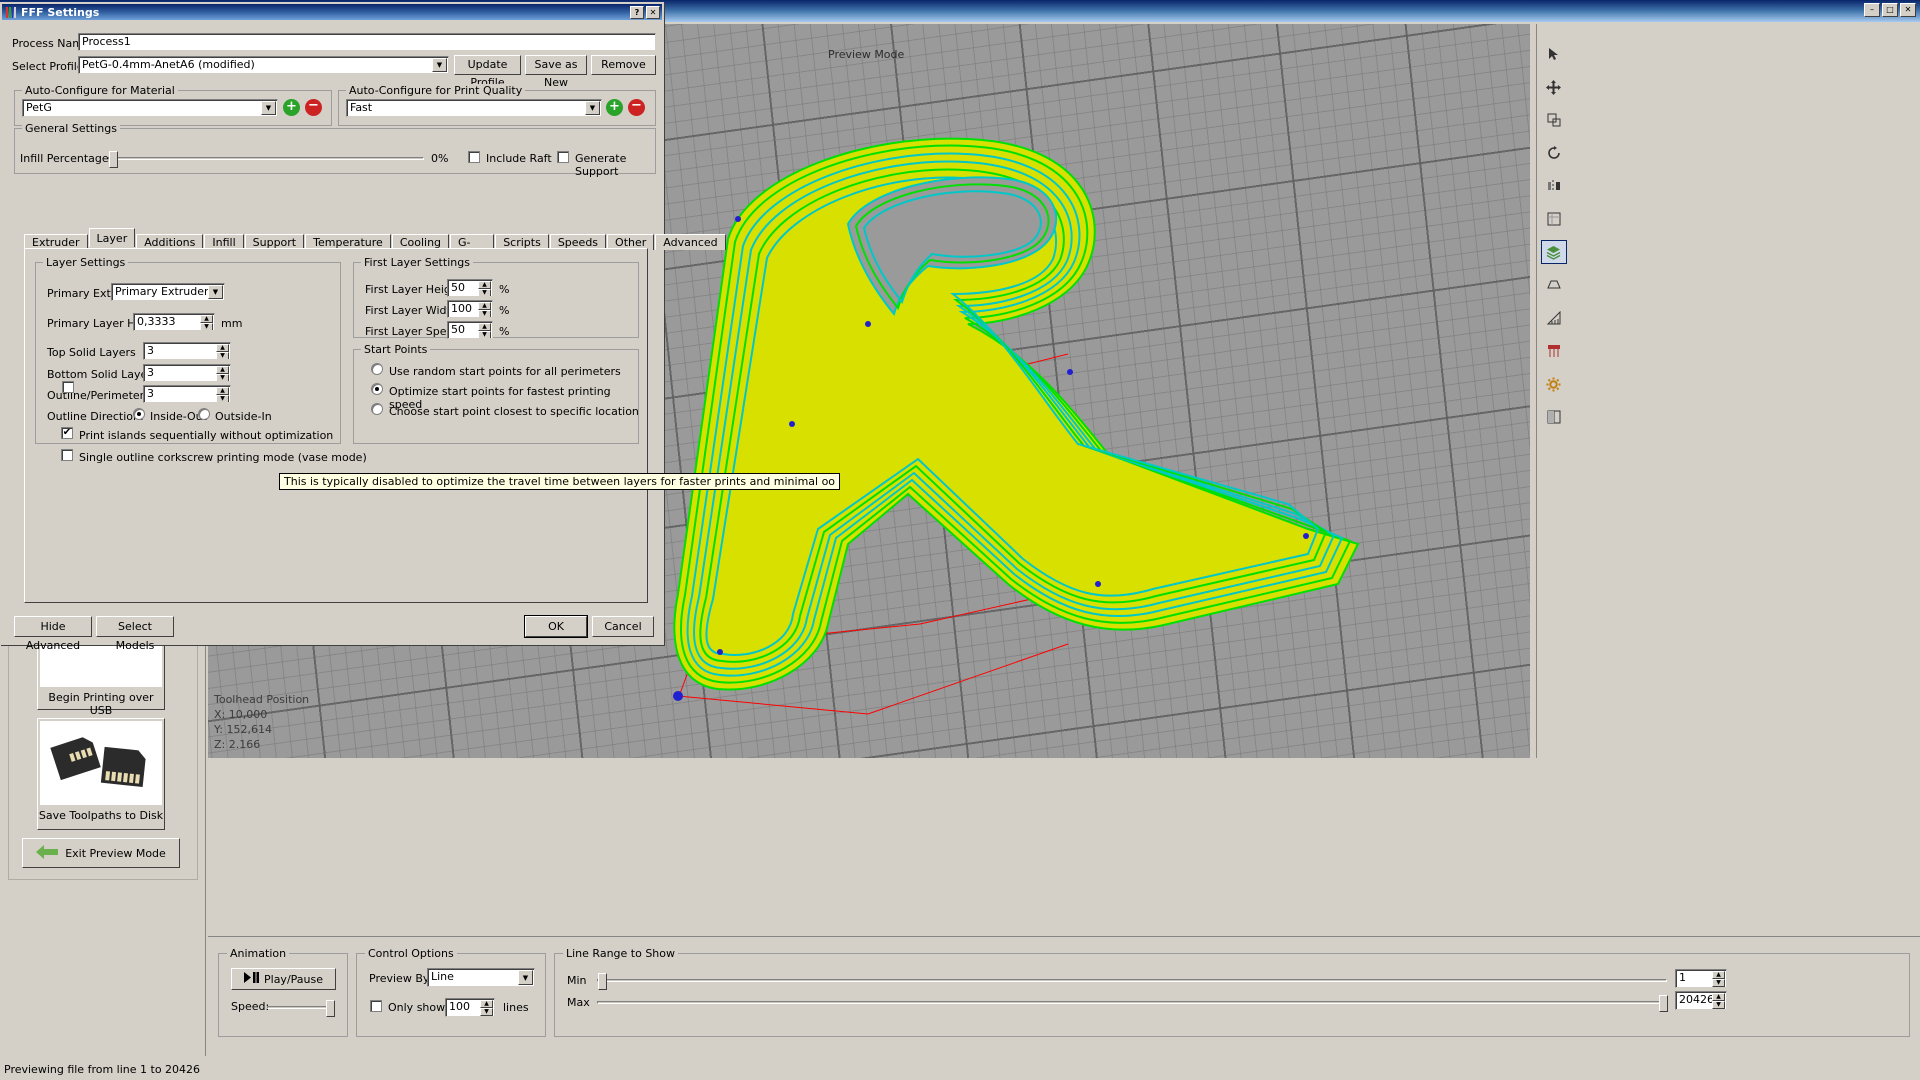  Describe the element at coordinates (266, 159) in the screenshot. I see `infill-percentage-slider` at that location.